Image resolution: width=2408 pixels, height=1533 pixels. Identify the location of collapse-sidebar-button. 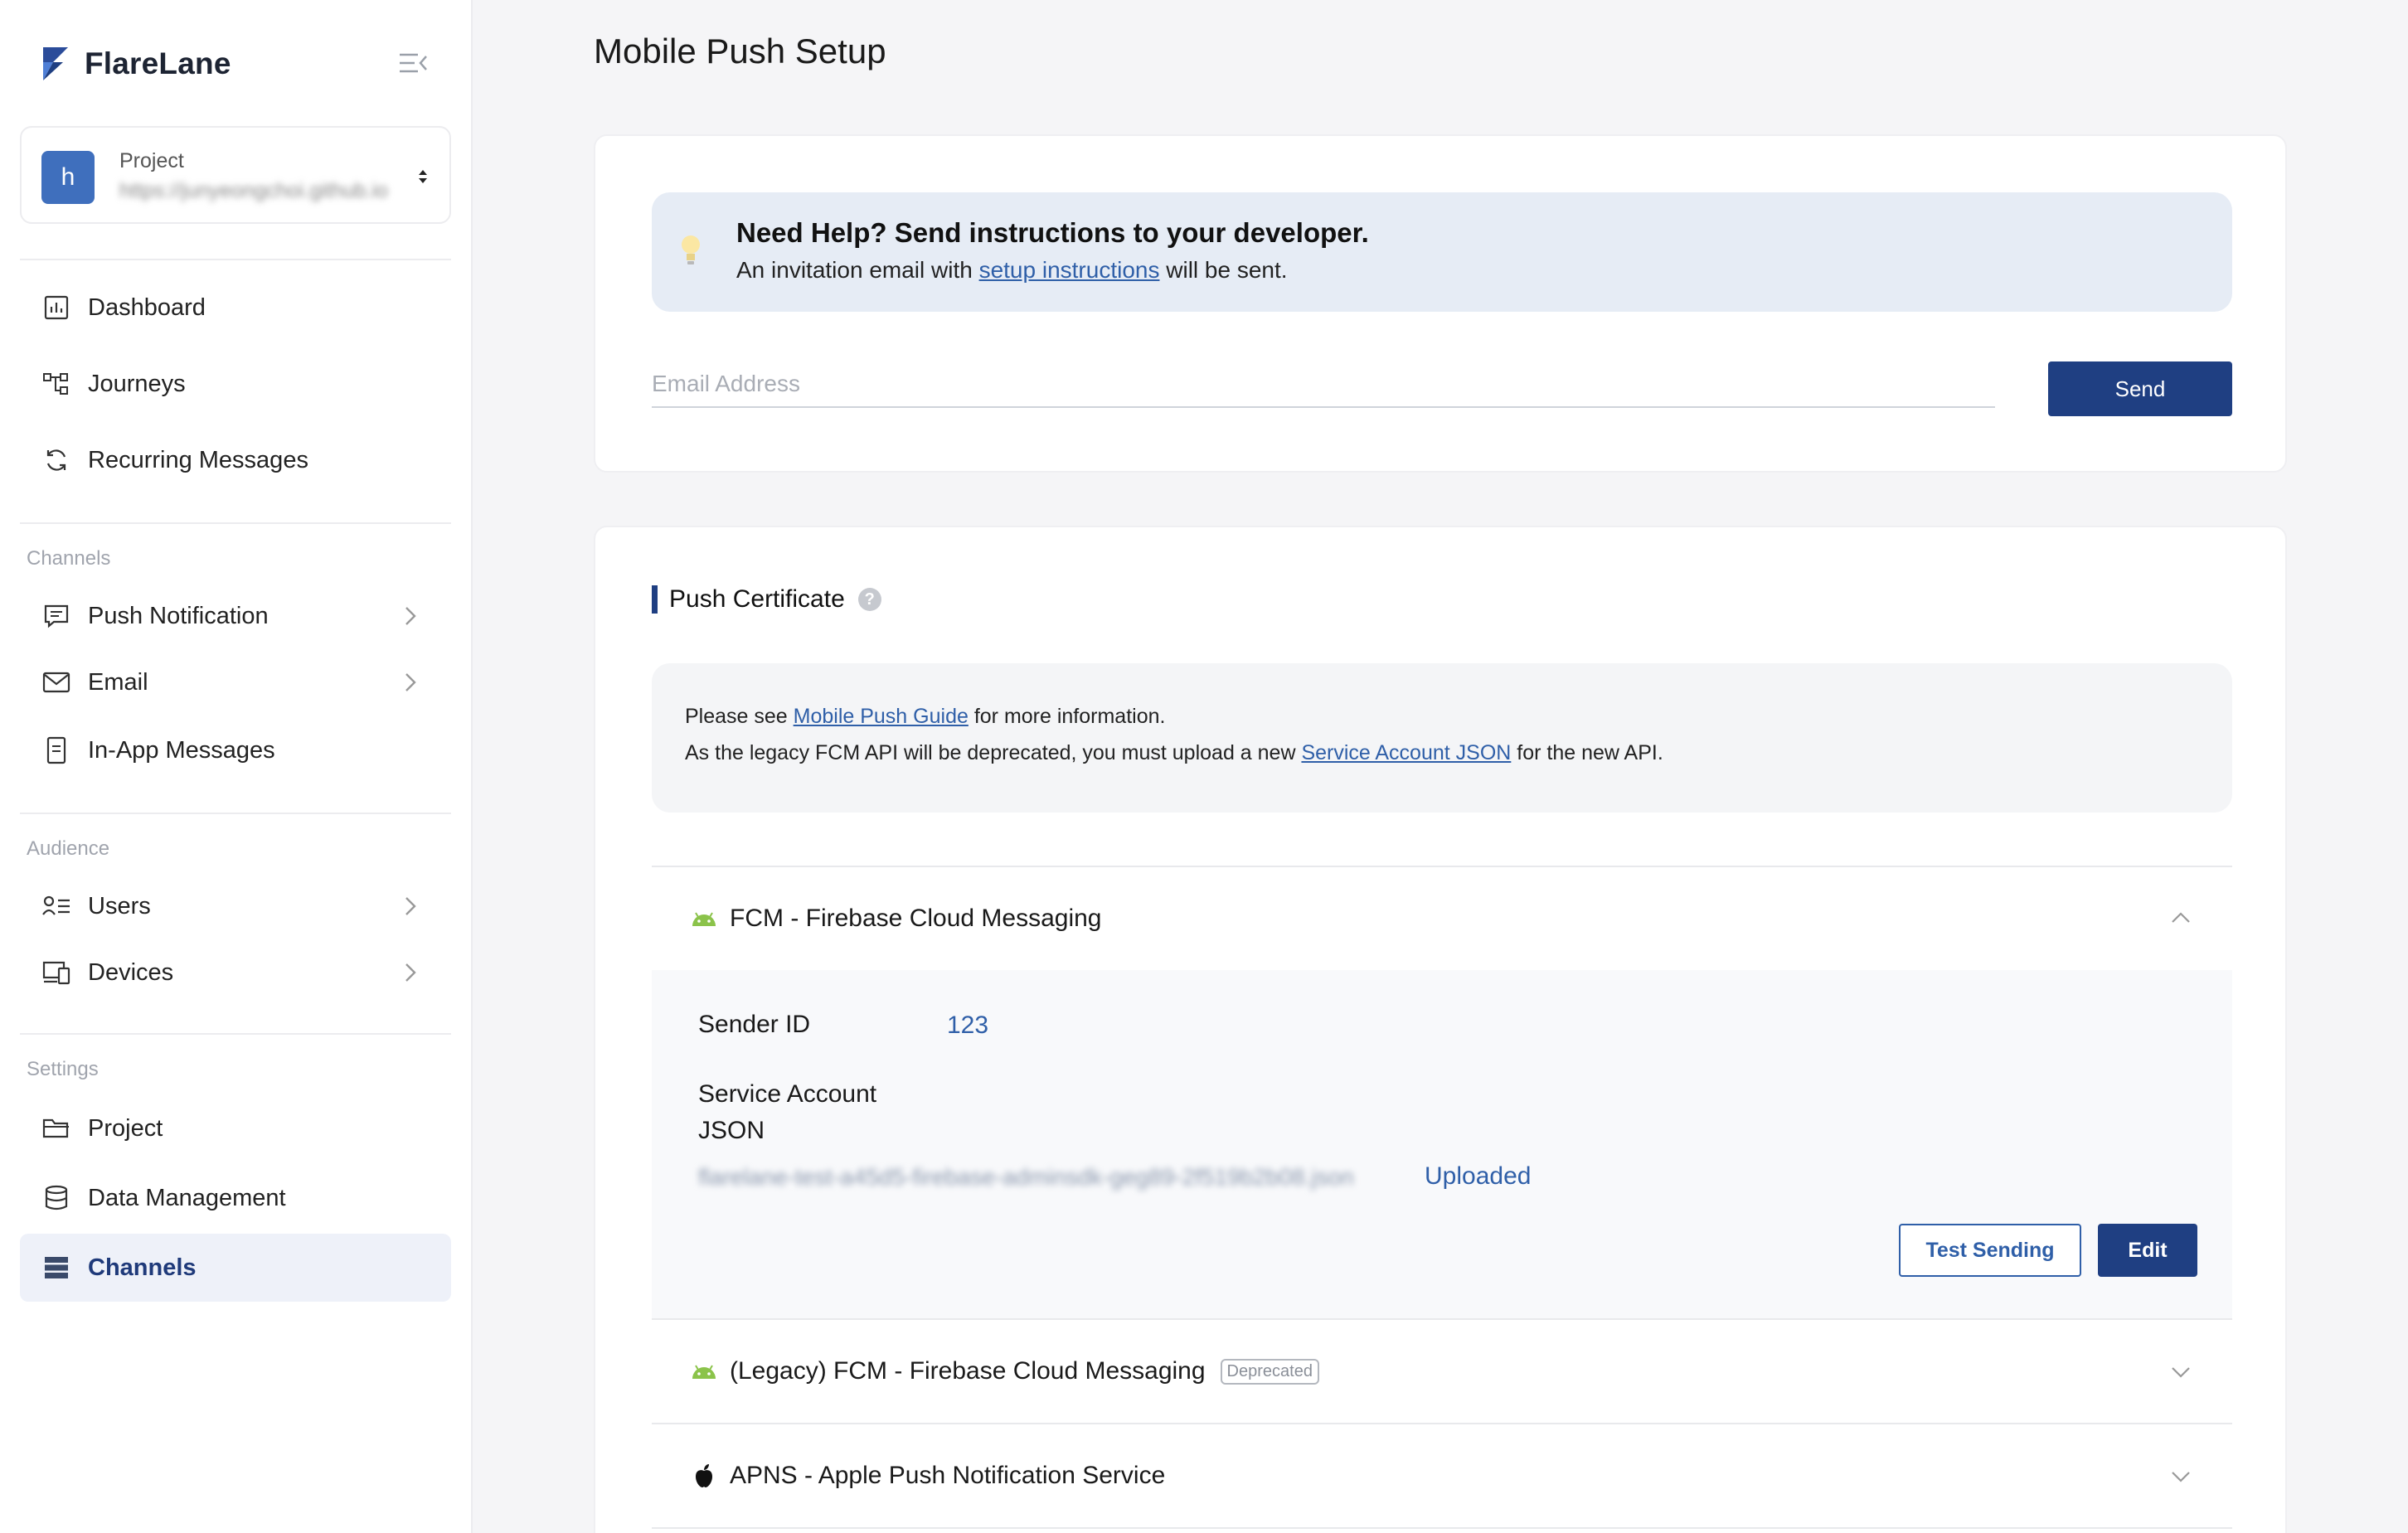
(413, 63).